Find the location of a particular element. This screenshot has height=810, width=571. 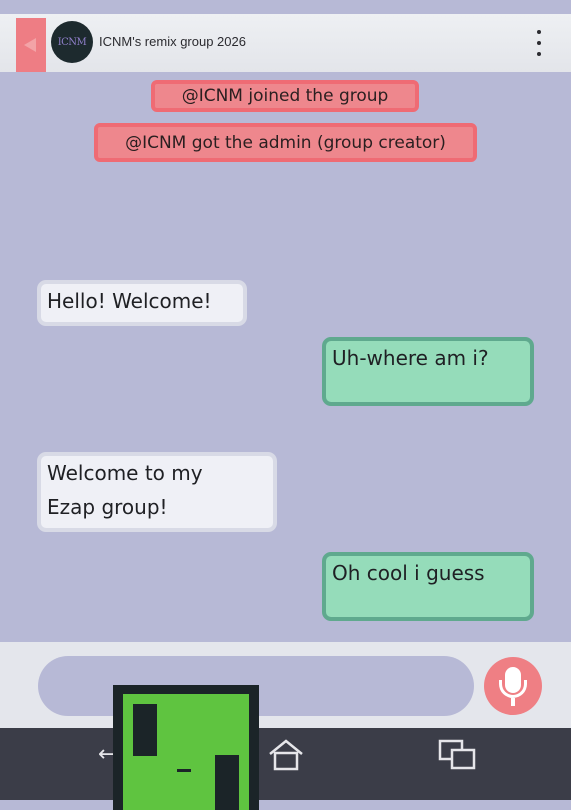

back-button is located at coordinates (31, 45).